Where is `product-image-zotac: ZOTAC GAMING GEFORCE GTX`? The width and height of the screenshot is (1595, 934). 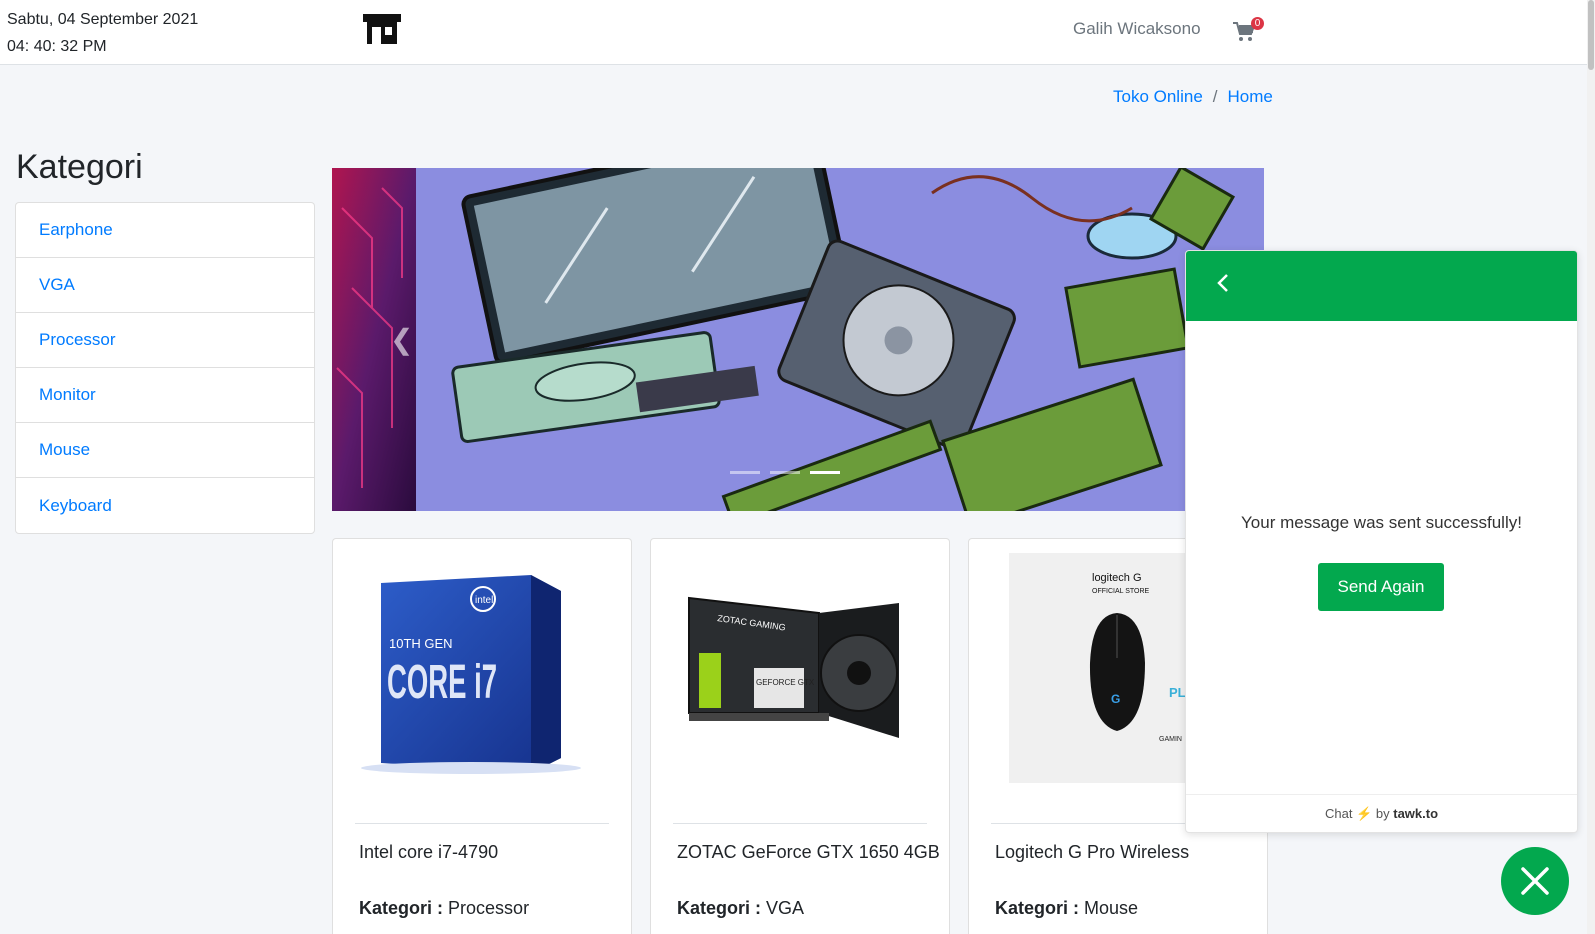 product-image-zotac: ZOTAC GAMING GEFORCE GTX is located at coordinates (793, 667).